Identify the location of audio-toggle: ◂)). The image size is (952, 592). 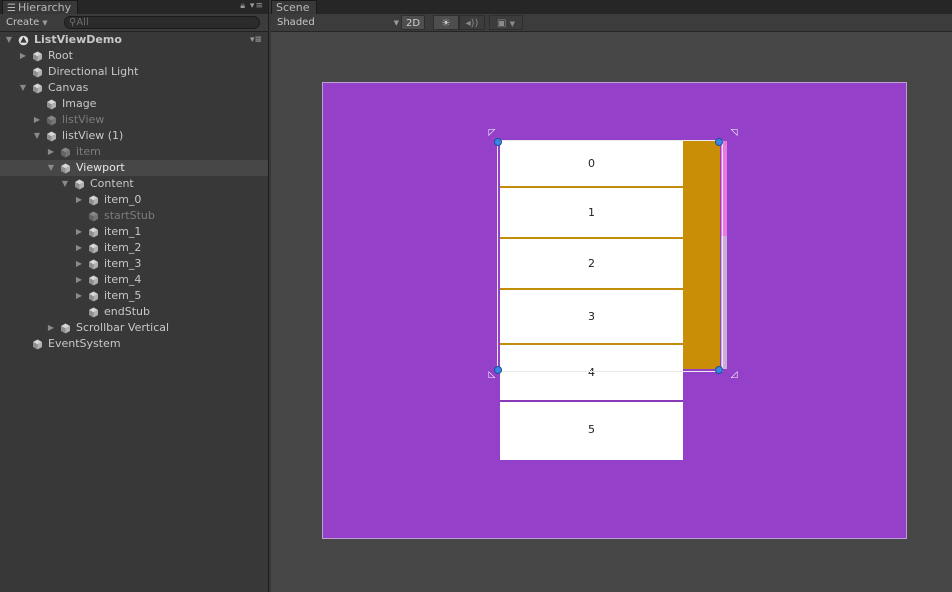
(472, 22).